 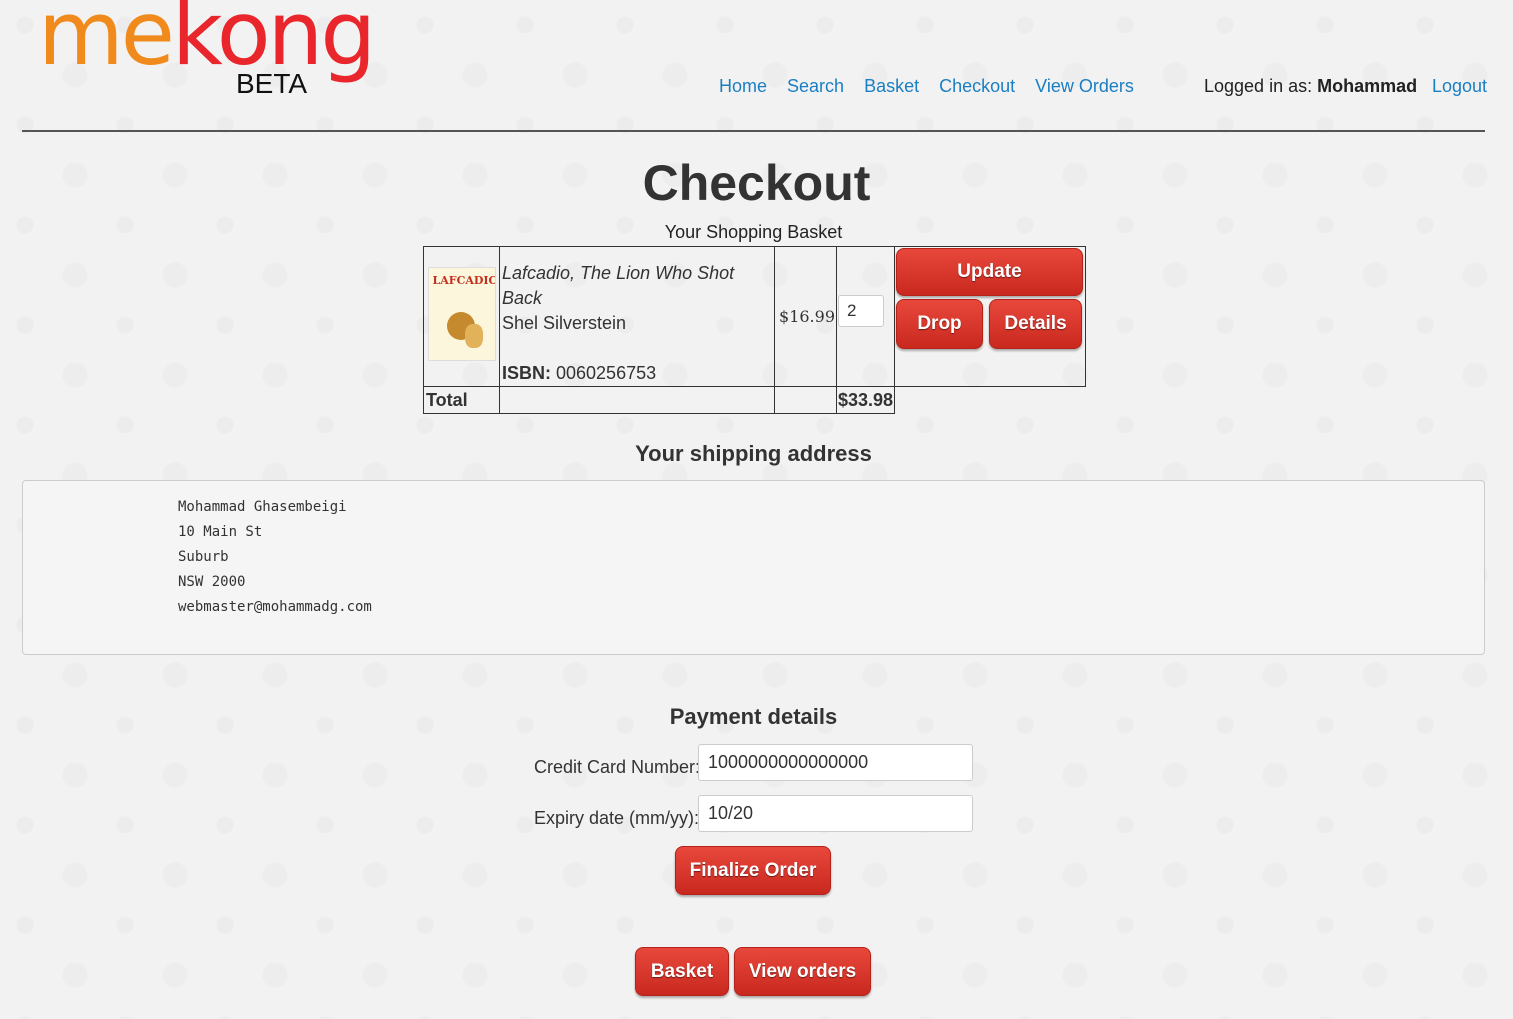 What do you see at coordinates (526, 373) in the screenshot?
I see `isbn-label: ISBN:` at bounding box center [526, 373].